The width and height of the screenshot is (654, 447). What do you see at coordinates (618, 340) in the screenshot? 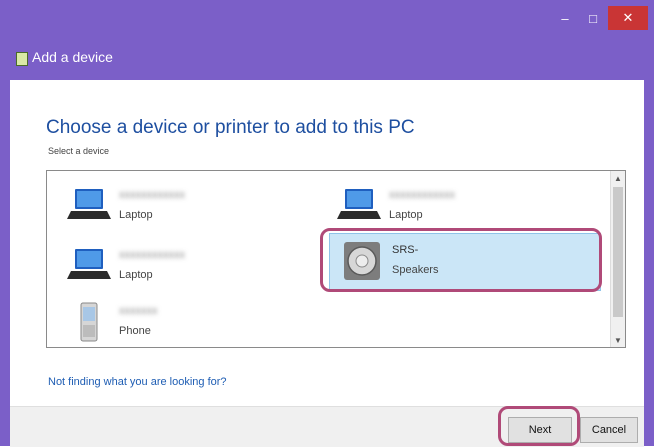
I see `scroll-down-icon: ▼` at bounding box center [618, 340].